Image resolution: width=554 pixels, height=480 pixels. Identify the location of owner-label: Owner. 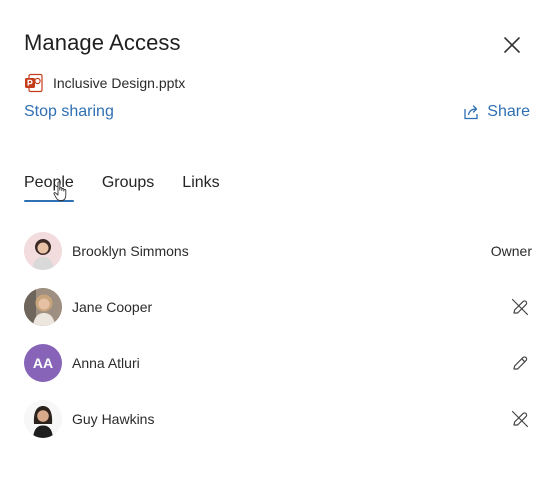
(511, 251).